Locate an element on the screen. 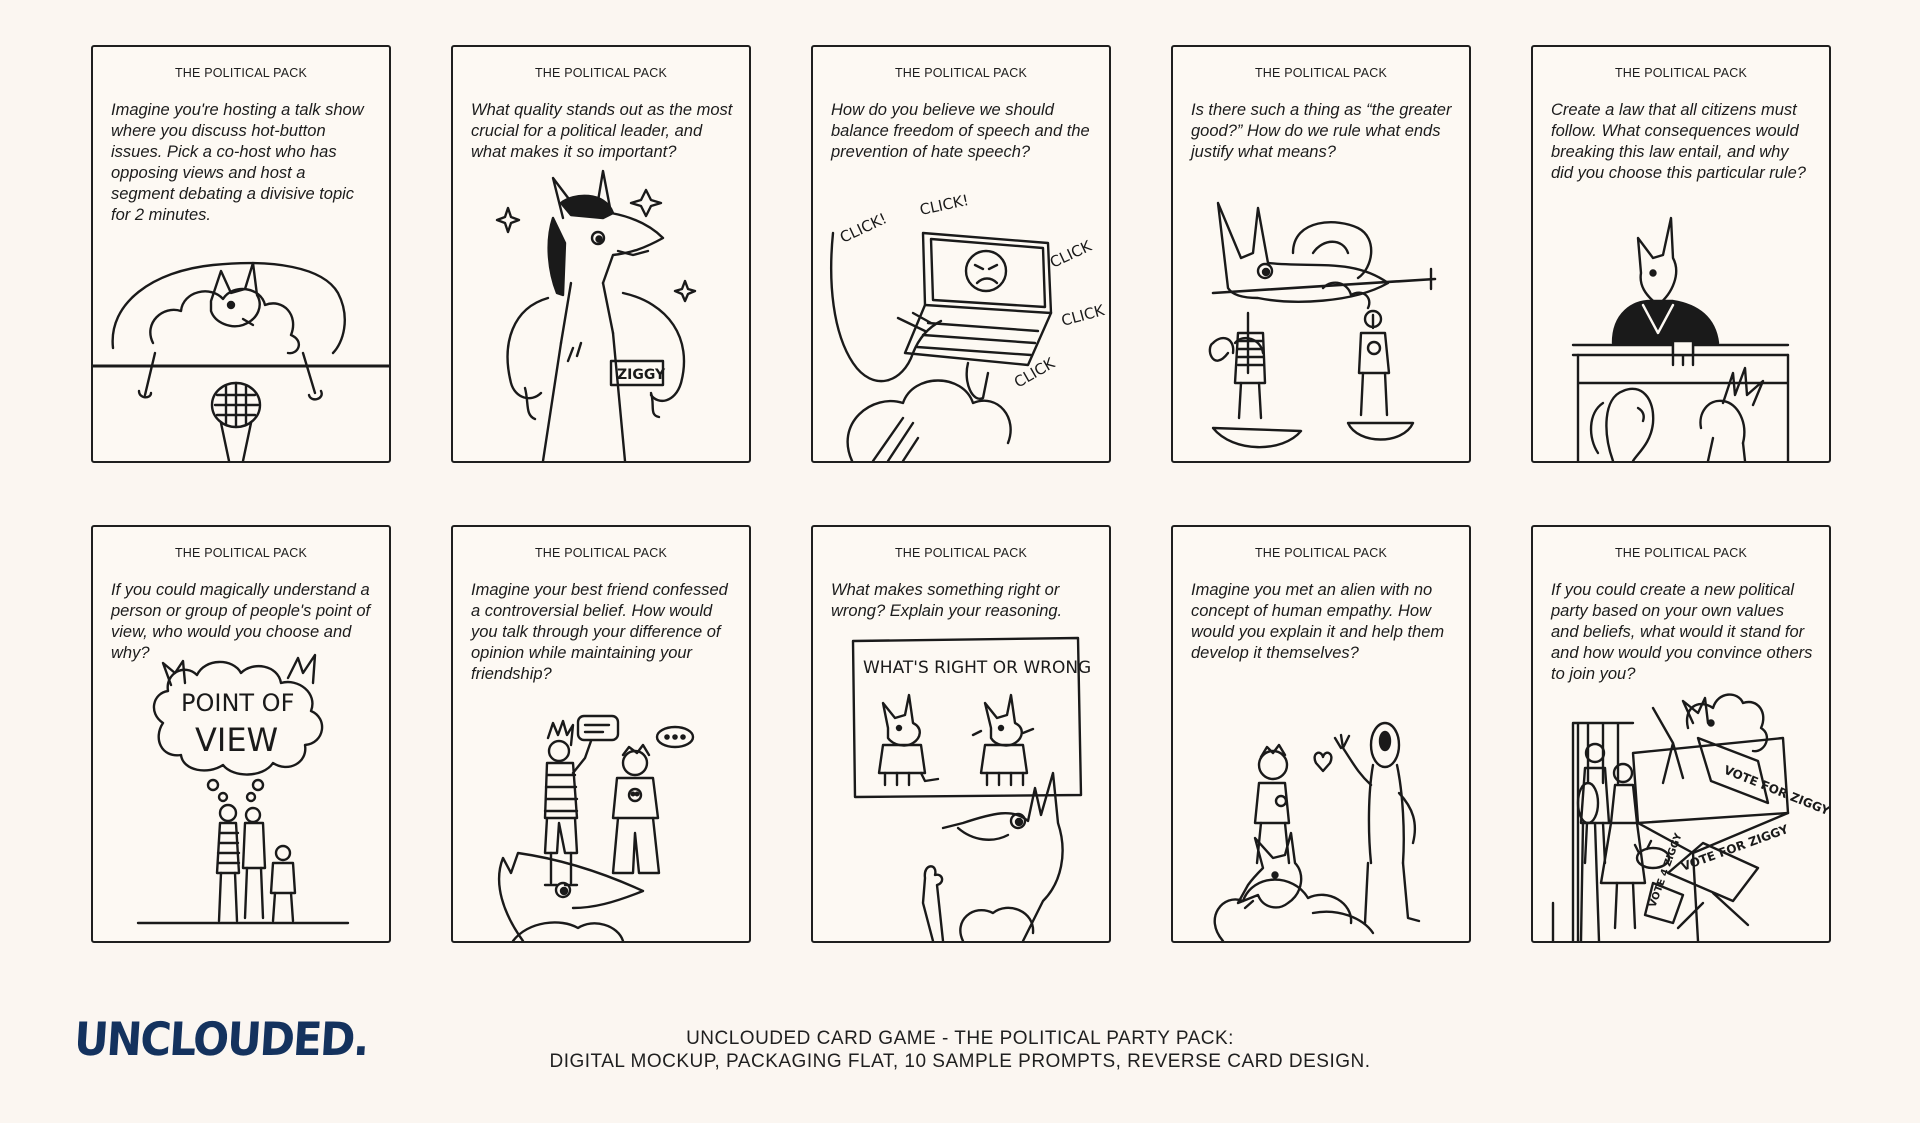 The width and height of the screenshot is (1920, 1123). point-of-text: POINT OF is located at coordinates (237, 703).